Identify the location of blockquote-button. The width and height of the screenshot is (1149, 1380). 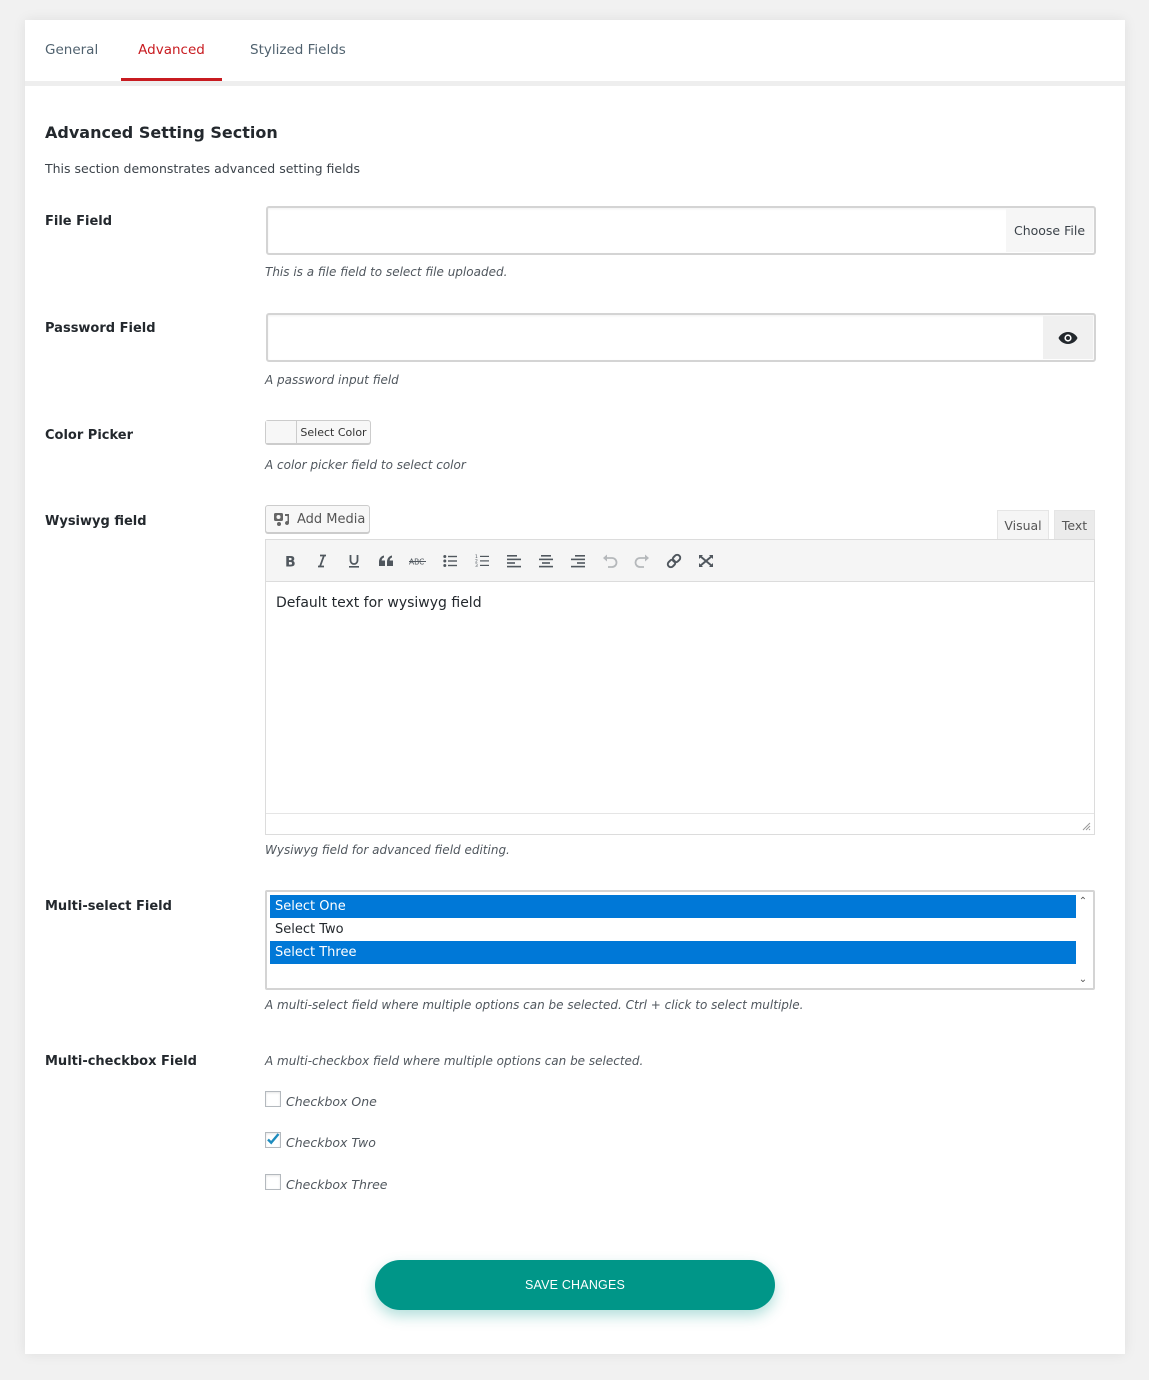
(386, 561).